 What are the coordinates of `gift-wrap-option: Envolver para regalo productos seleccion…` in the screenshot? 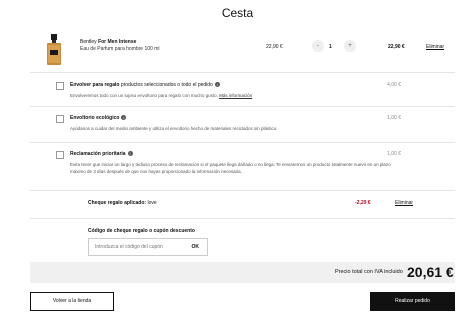 It's located at (255, 90).